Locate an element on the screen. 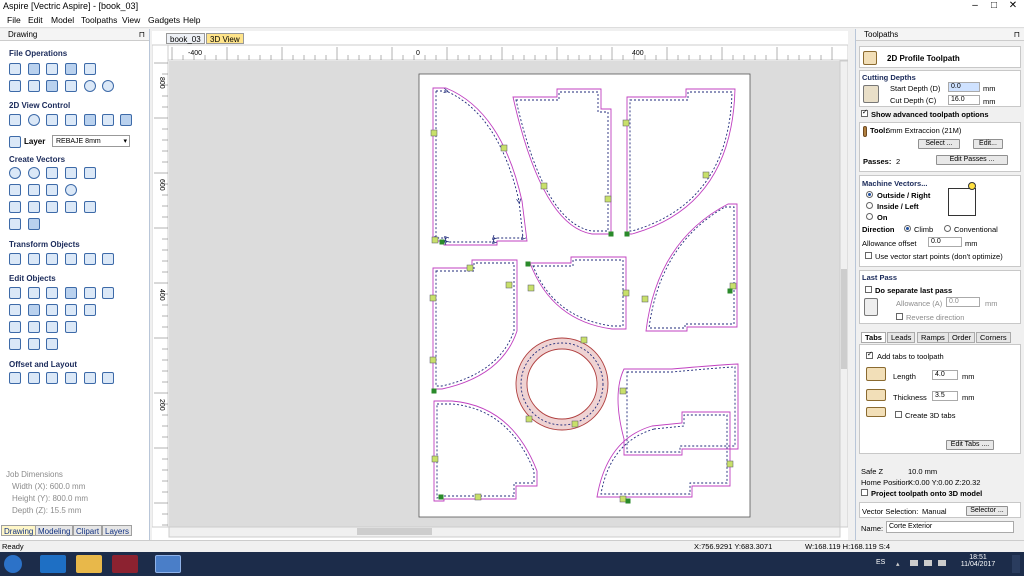 This screenshot has height=576, width=1024. view-window-icon is located at coordinates (126, 120).